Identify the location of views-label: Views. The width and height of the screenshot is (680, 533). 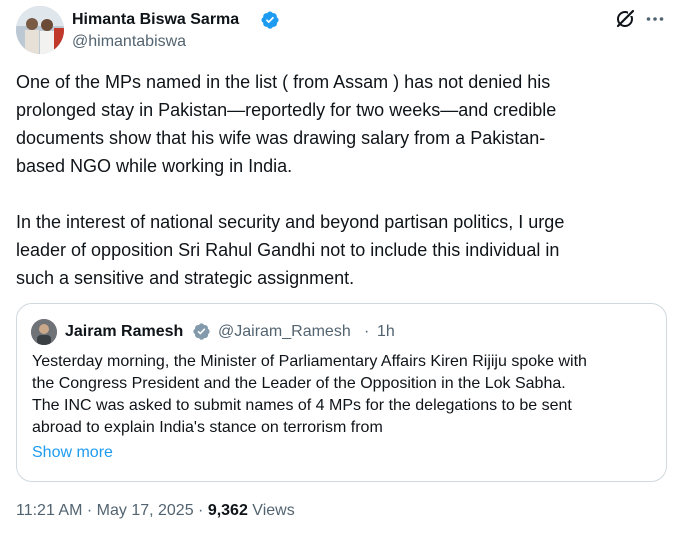
(271, 510).